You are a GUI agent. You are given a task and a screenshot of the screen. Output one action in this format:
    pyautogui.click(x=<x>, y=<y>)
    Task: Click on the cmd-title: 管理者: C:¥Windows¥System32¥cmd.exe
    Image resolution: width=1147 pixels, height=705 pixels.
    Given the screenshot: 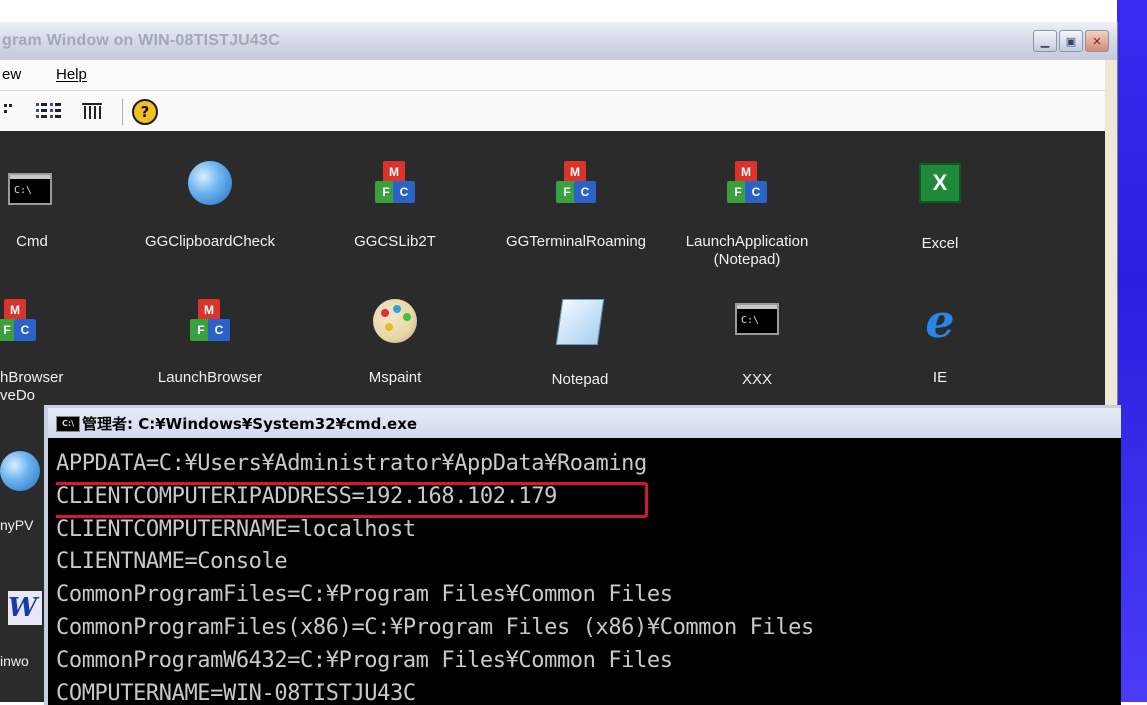 What is the action you would take?
    pyautogui.click(x=250, y=424)
    